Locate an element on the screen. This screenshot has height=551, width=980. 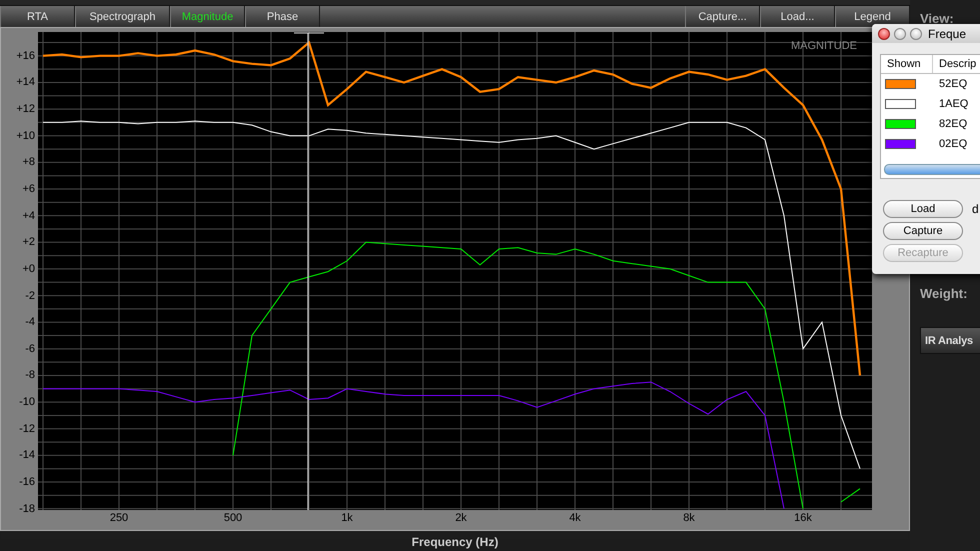
axis-label: 4k is located at coordinates (575, 518).